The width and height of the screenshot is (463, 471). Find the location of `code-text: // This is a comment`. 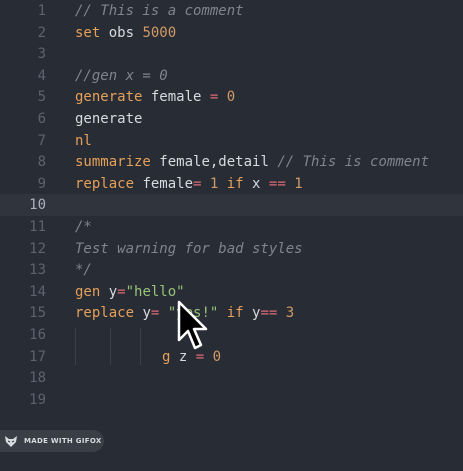

code-text: // This is a comment is located at coordinates (159, 11).